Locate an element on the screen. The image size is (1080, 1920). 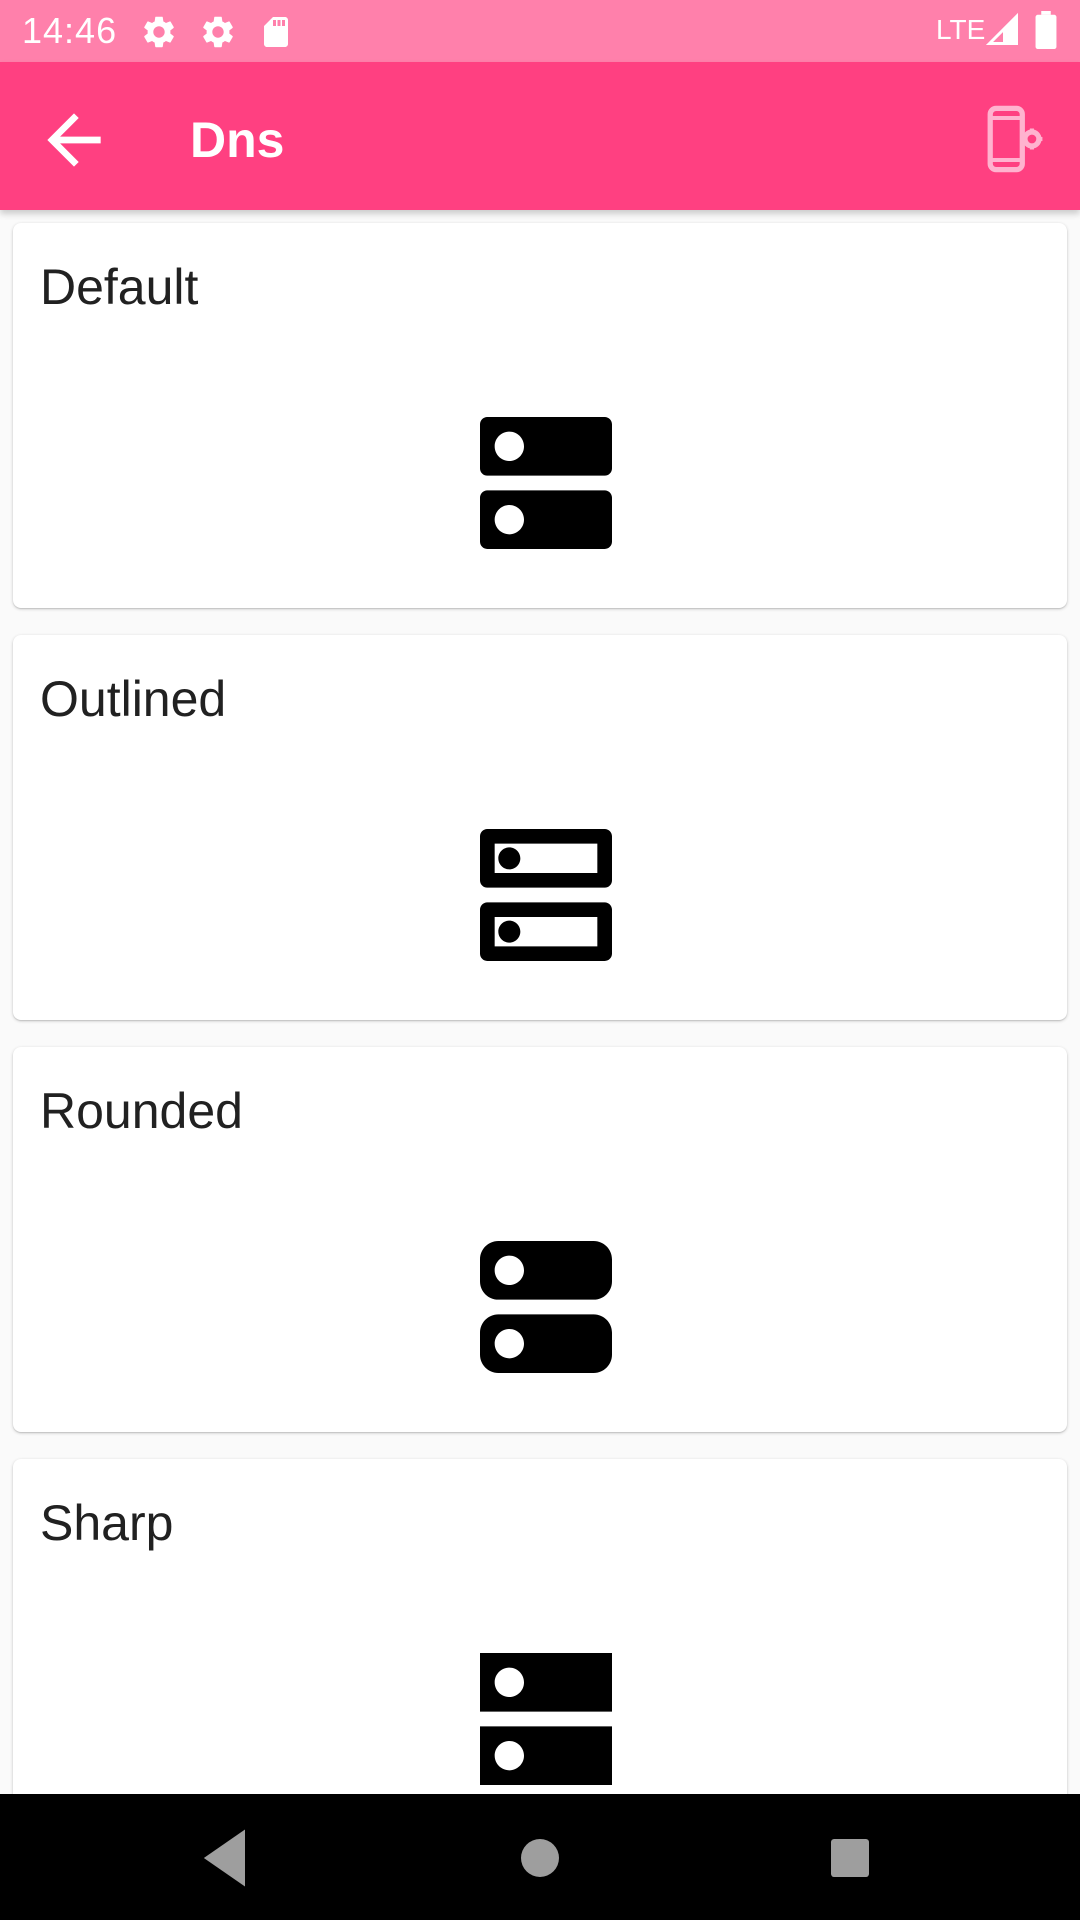
recents-square-icon is located at coordinates (850, 1858).